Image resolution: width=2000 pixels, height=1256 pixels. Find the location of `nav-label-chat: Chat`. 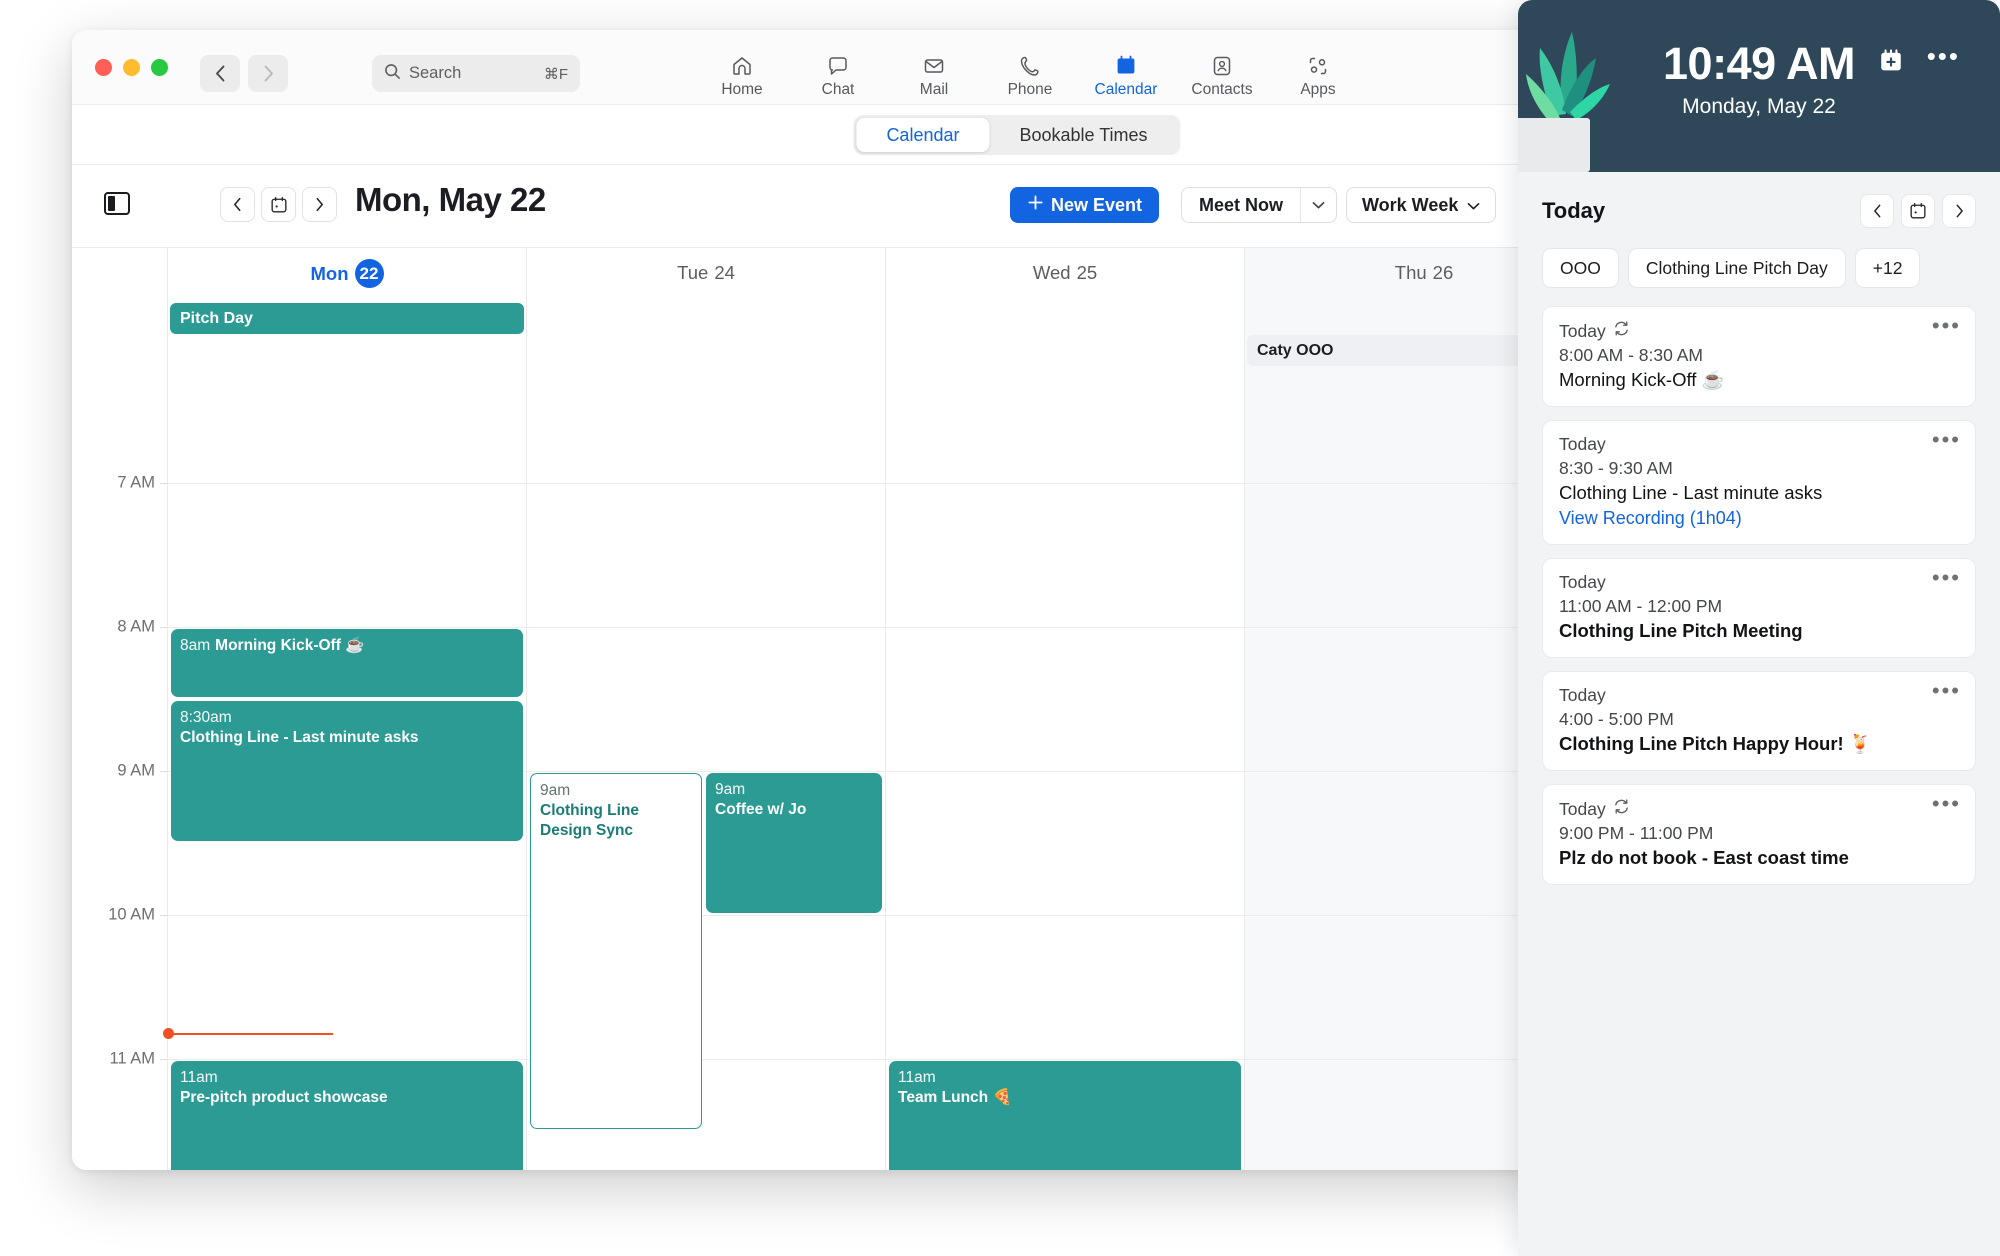

nav-label-chat: Chat is located at coordinates (838, 89).